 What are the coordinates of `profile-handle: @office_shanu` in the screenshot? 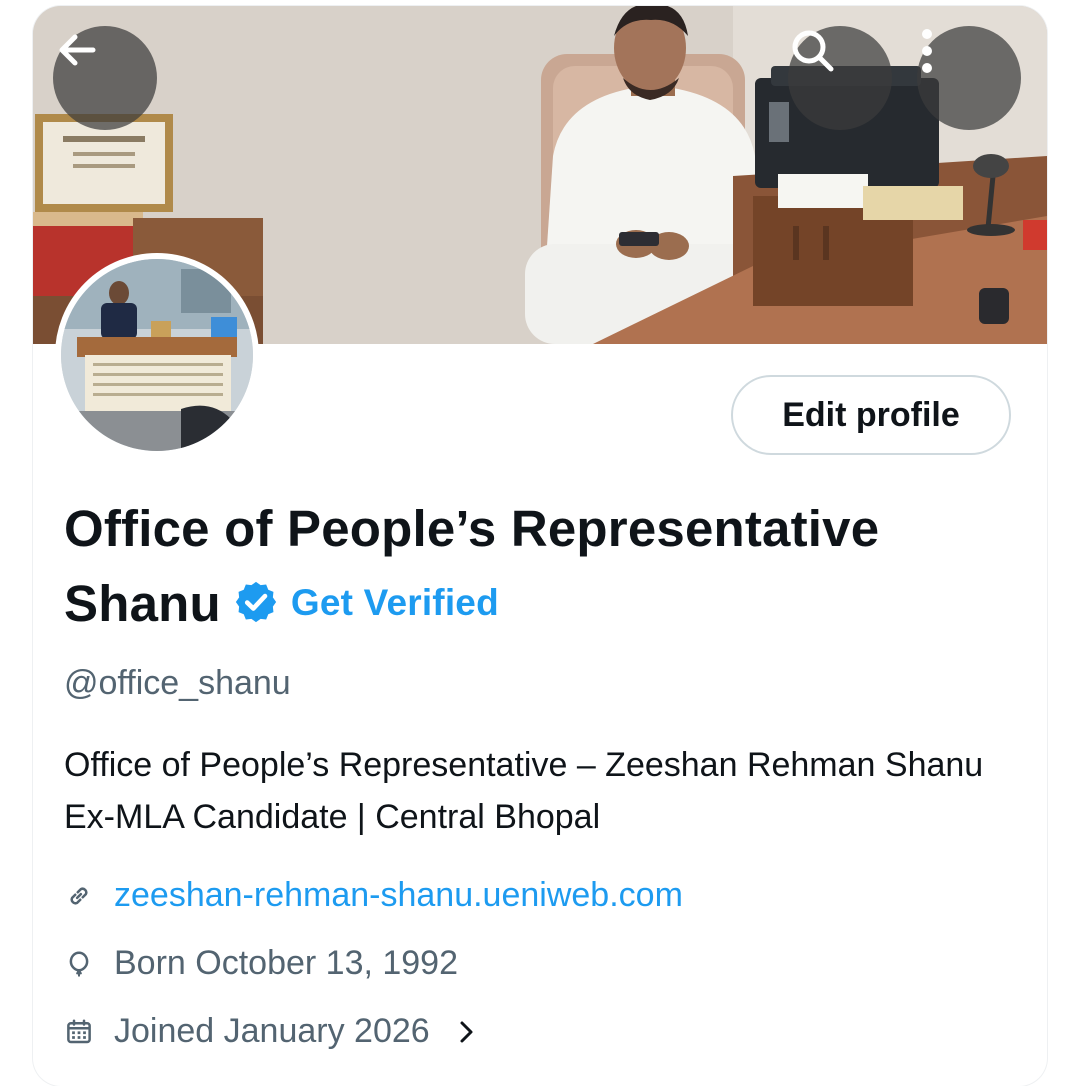 It's located at (177, 683).